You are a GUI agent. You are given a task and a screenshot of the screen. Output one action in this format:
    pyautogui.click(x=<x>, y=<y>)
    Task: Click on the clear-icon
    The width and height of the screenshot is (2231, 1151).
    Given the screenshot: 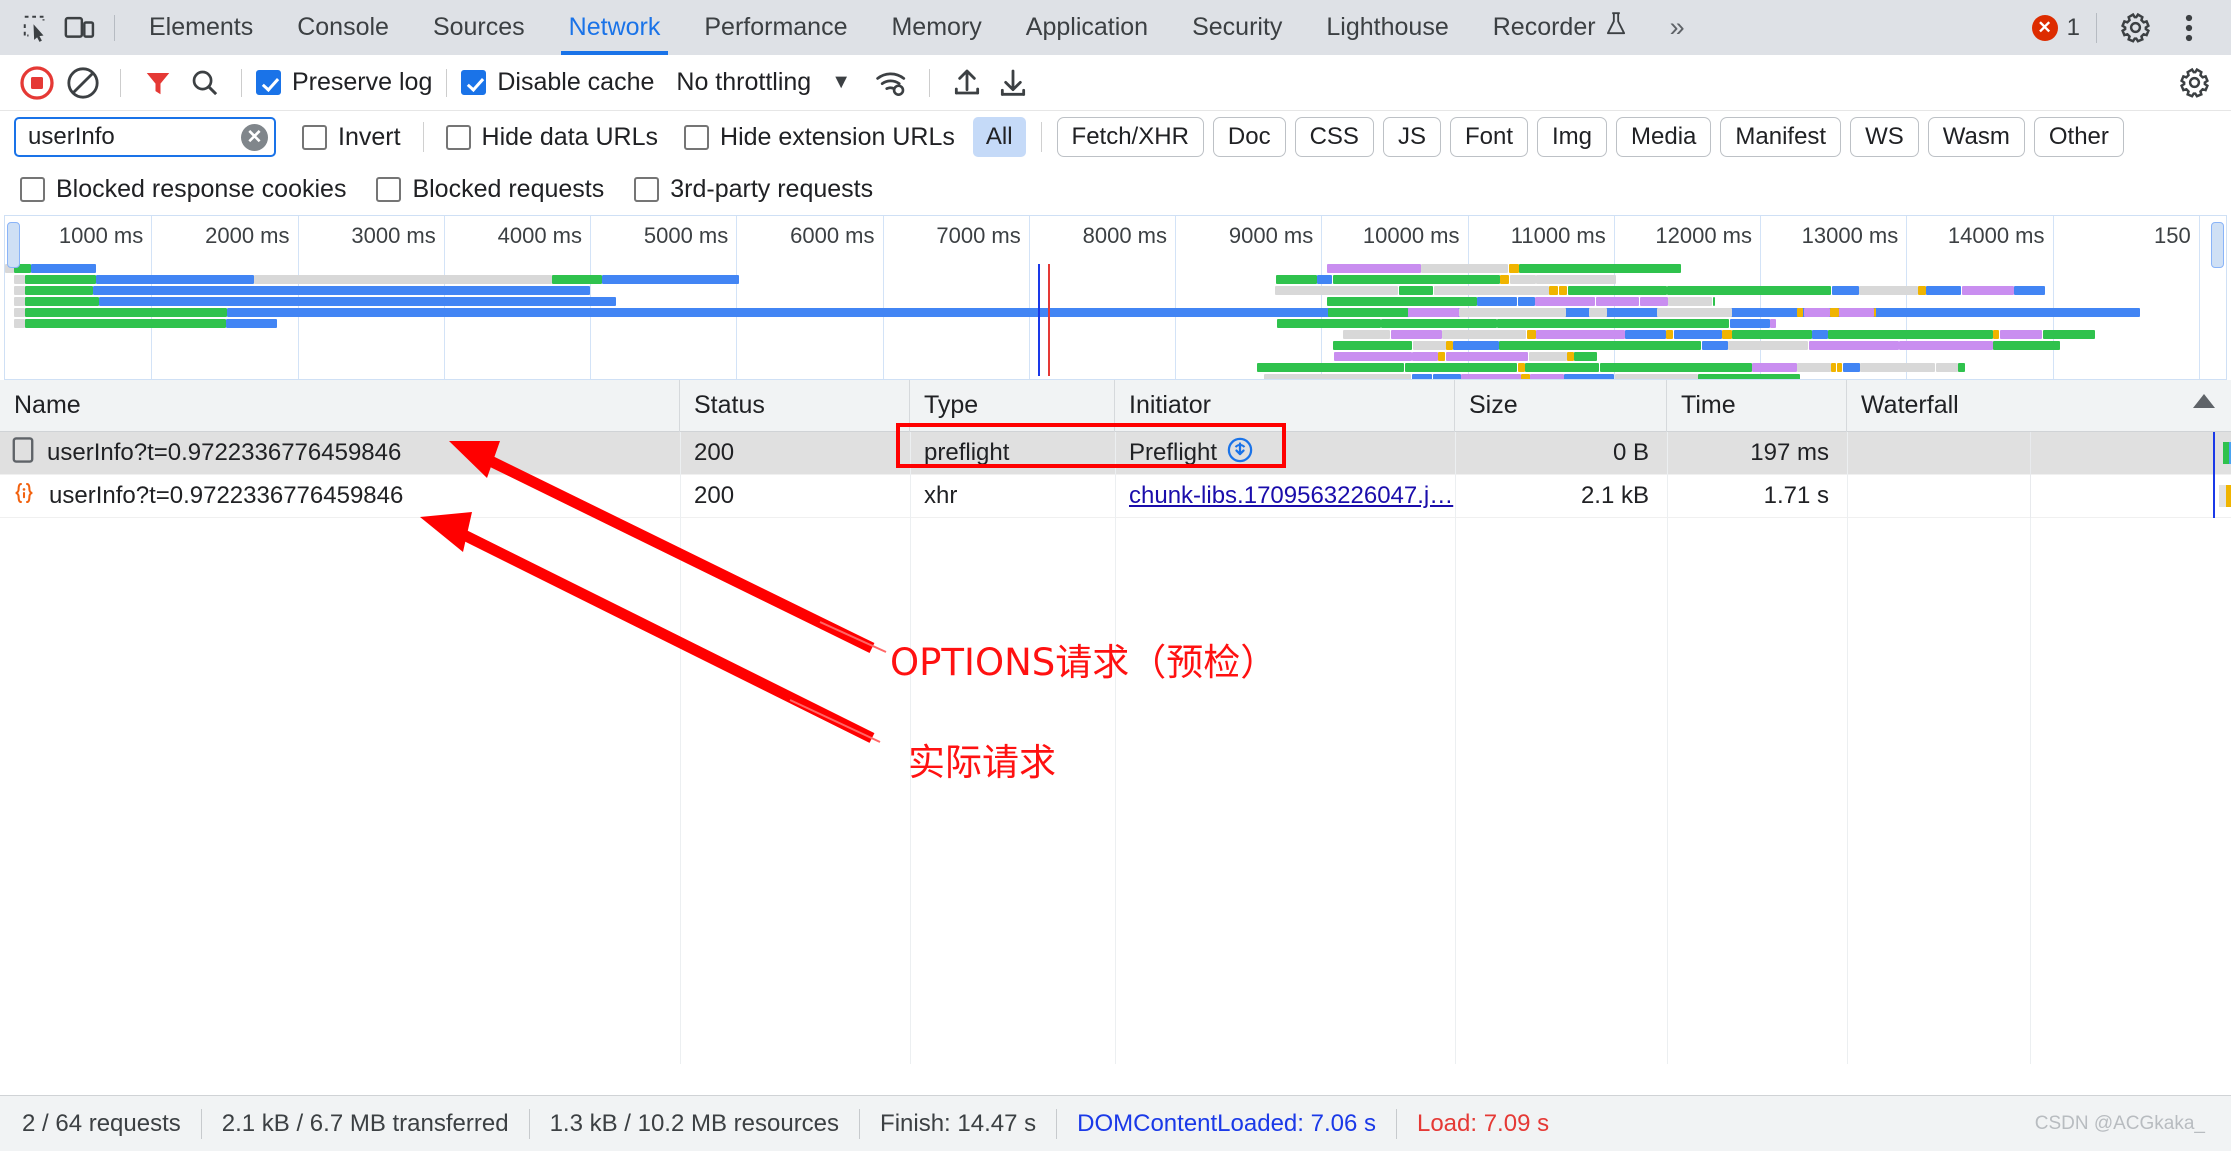 What is the action you would take?
    pyautogui.click(x=83, y=83)
    